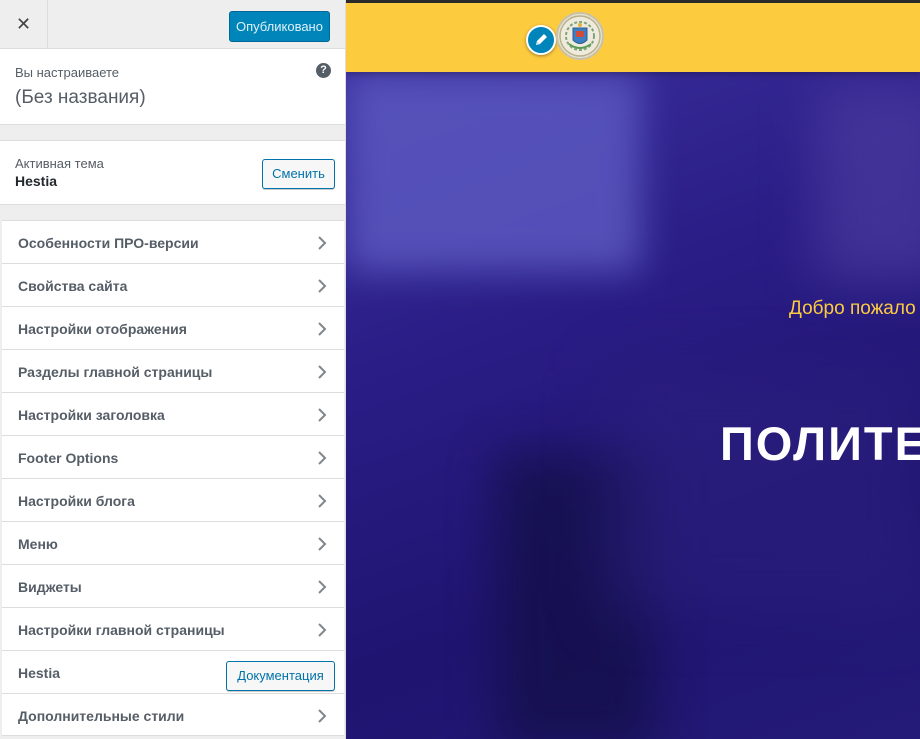 This screenshot has height=739, width=920. I want to click on change-theme-button: Сменить, so click(298, 174).